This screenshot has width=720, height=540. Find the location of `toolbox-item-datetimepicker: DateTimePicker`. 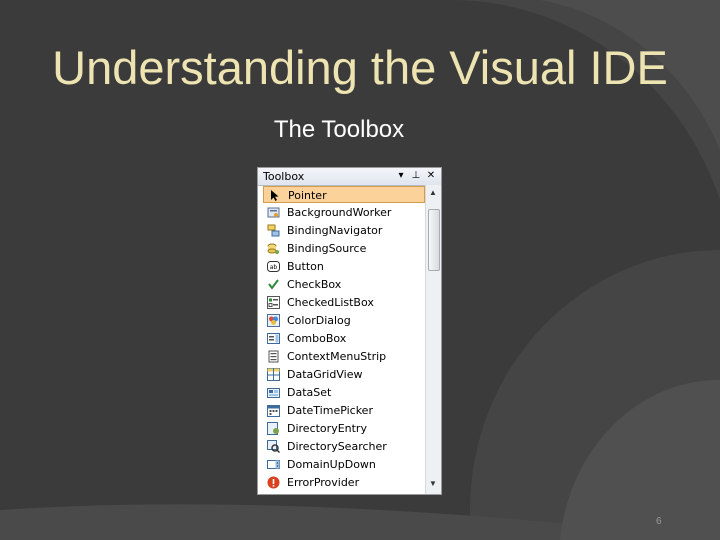

toolbox-item-datetimepicker: DateTimePicker is located at coordinates (344, 410).